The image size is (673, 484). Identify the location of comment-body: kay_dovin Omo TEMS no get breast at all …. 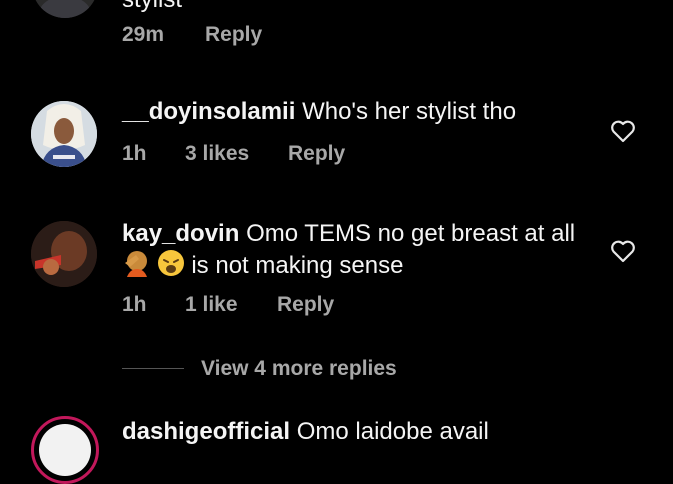
(357, 249).